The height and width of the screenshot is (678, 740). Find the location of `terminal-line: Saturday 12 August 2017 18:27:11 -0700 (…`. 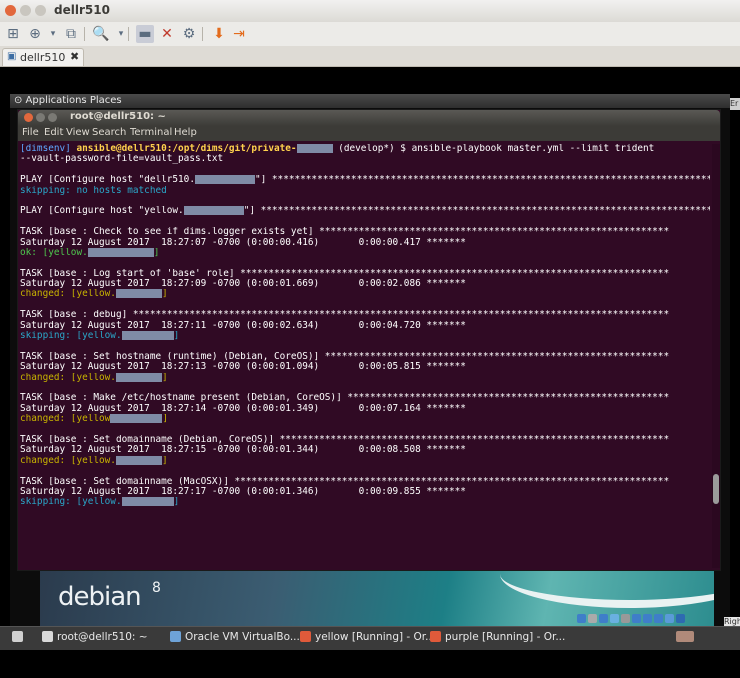

terminal-line: Saturday 12 August 2017 18:27:11 -0700 (… is located at coordinates (365, 326).